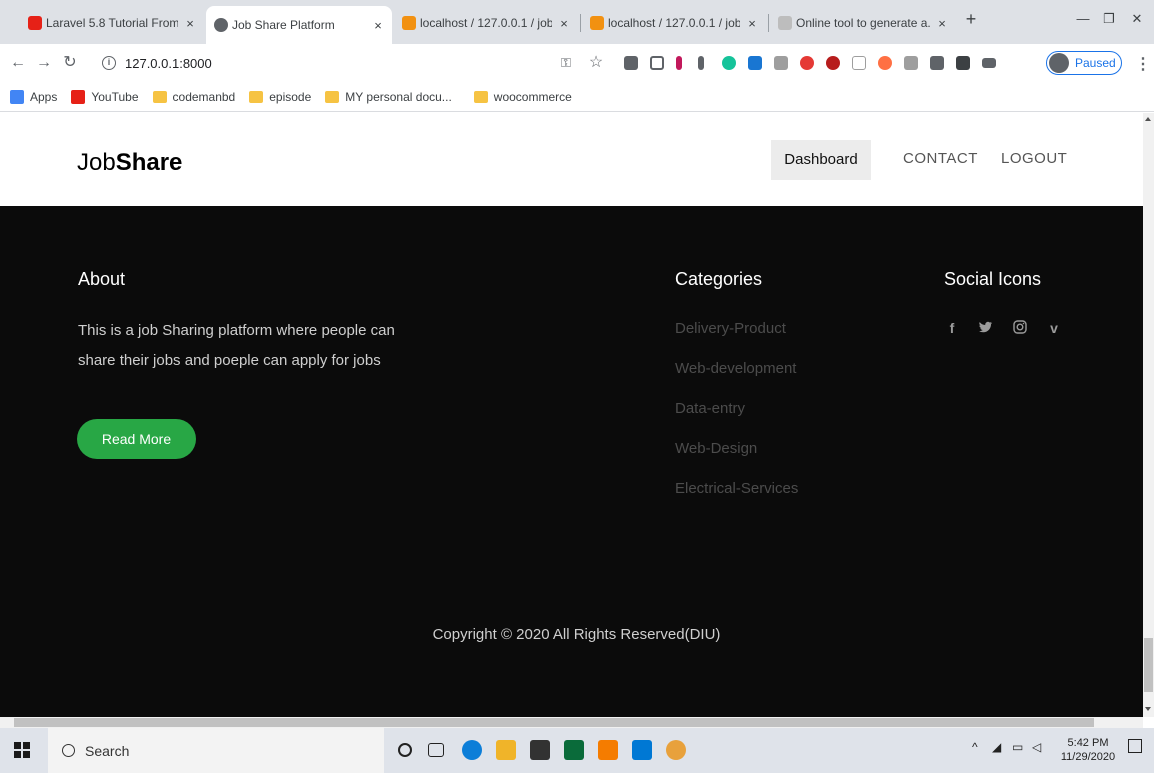 This screenshot has height=773, width=1154. I want to click on reading-list-icon, so click(989, 63).